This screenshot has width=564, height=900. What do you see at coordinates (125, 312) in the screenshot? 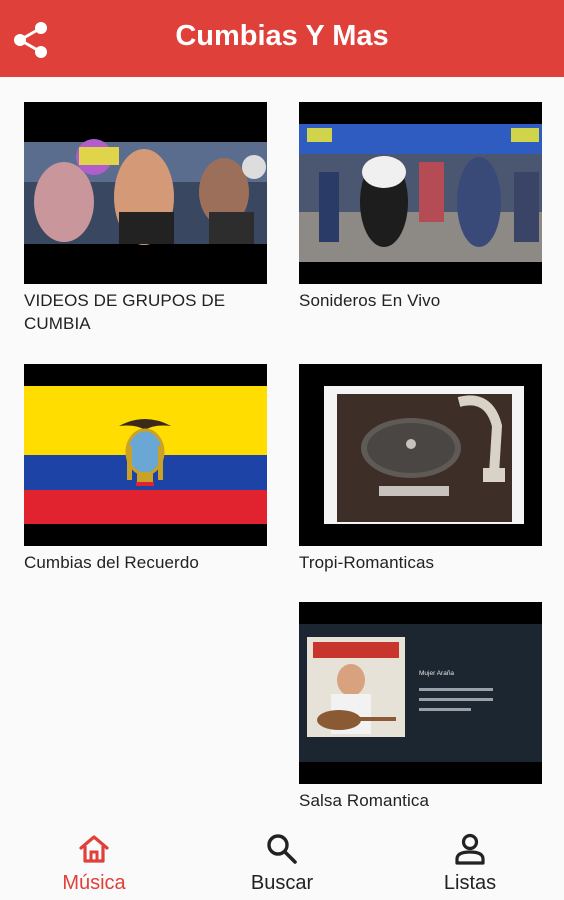
I see `card-label: VIDEOS DE GRUPOS DE CUMBIA` at bounding box center [125, 312].